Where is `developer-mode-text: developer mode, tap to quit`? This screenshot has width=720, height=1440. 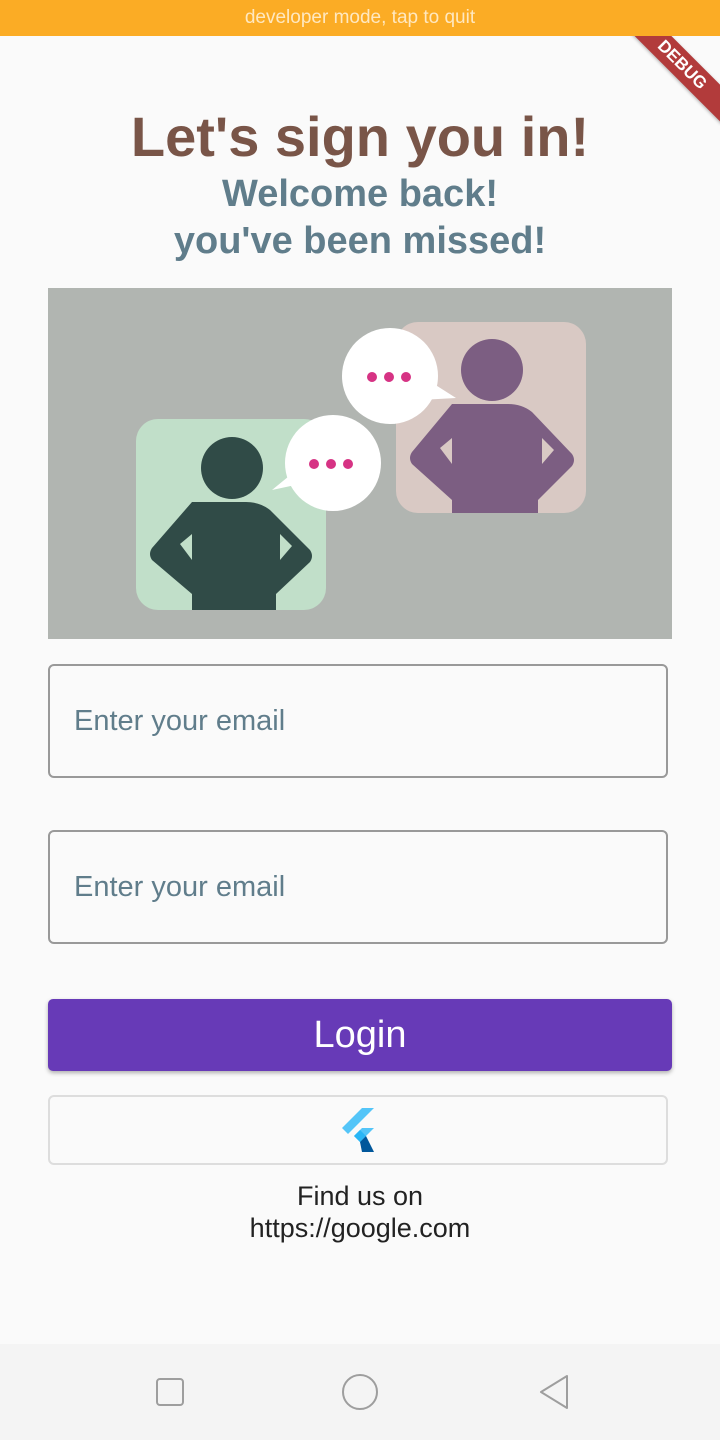
developer-mode-text: developer mode, tap to quit is located at coordinates (360, 17).